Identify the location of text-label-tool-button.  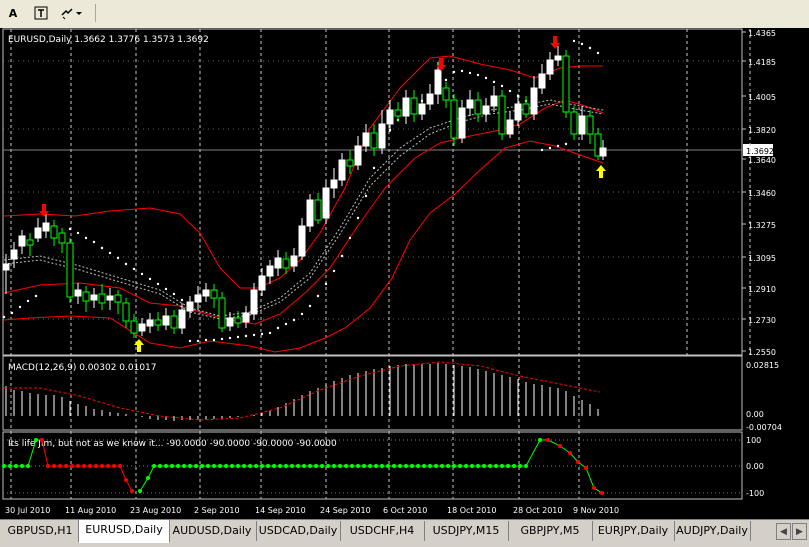
(41, 13).